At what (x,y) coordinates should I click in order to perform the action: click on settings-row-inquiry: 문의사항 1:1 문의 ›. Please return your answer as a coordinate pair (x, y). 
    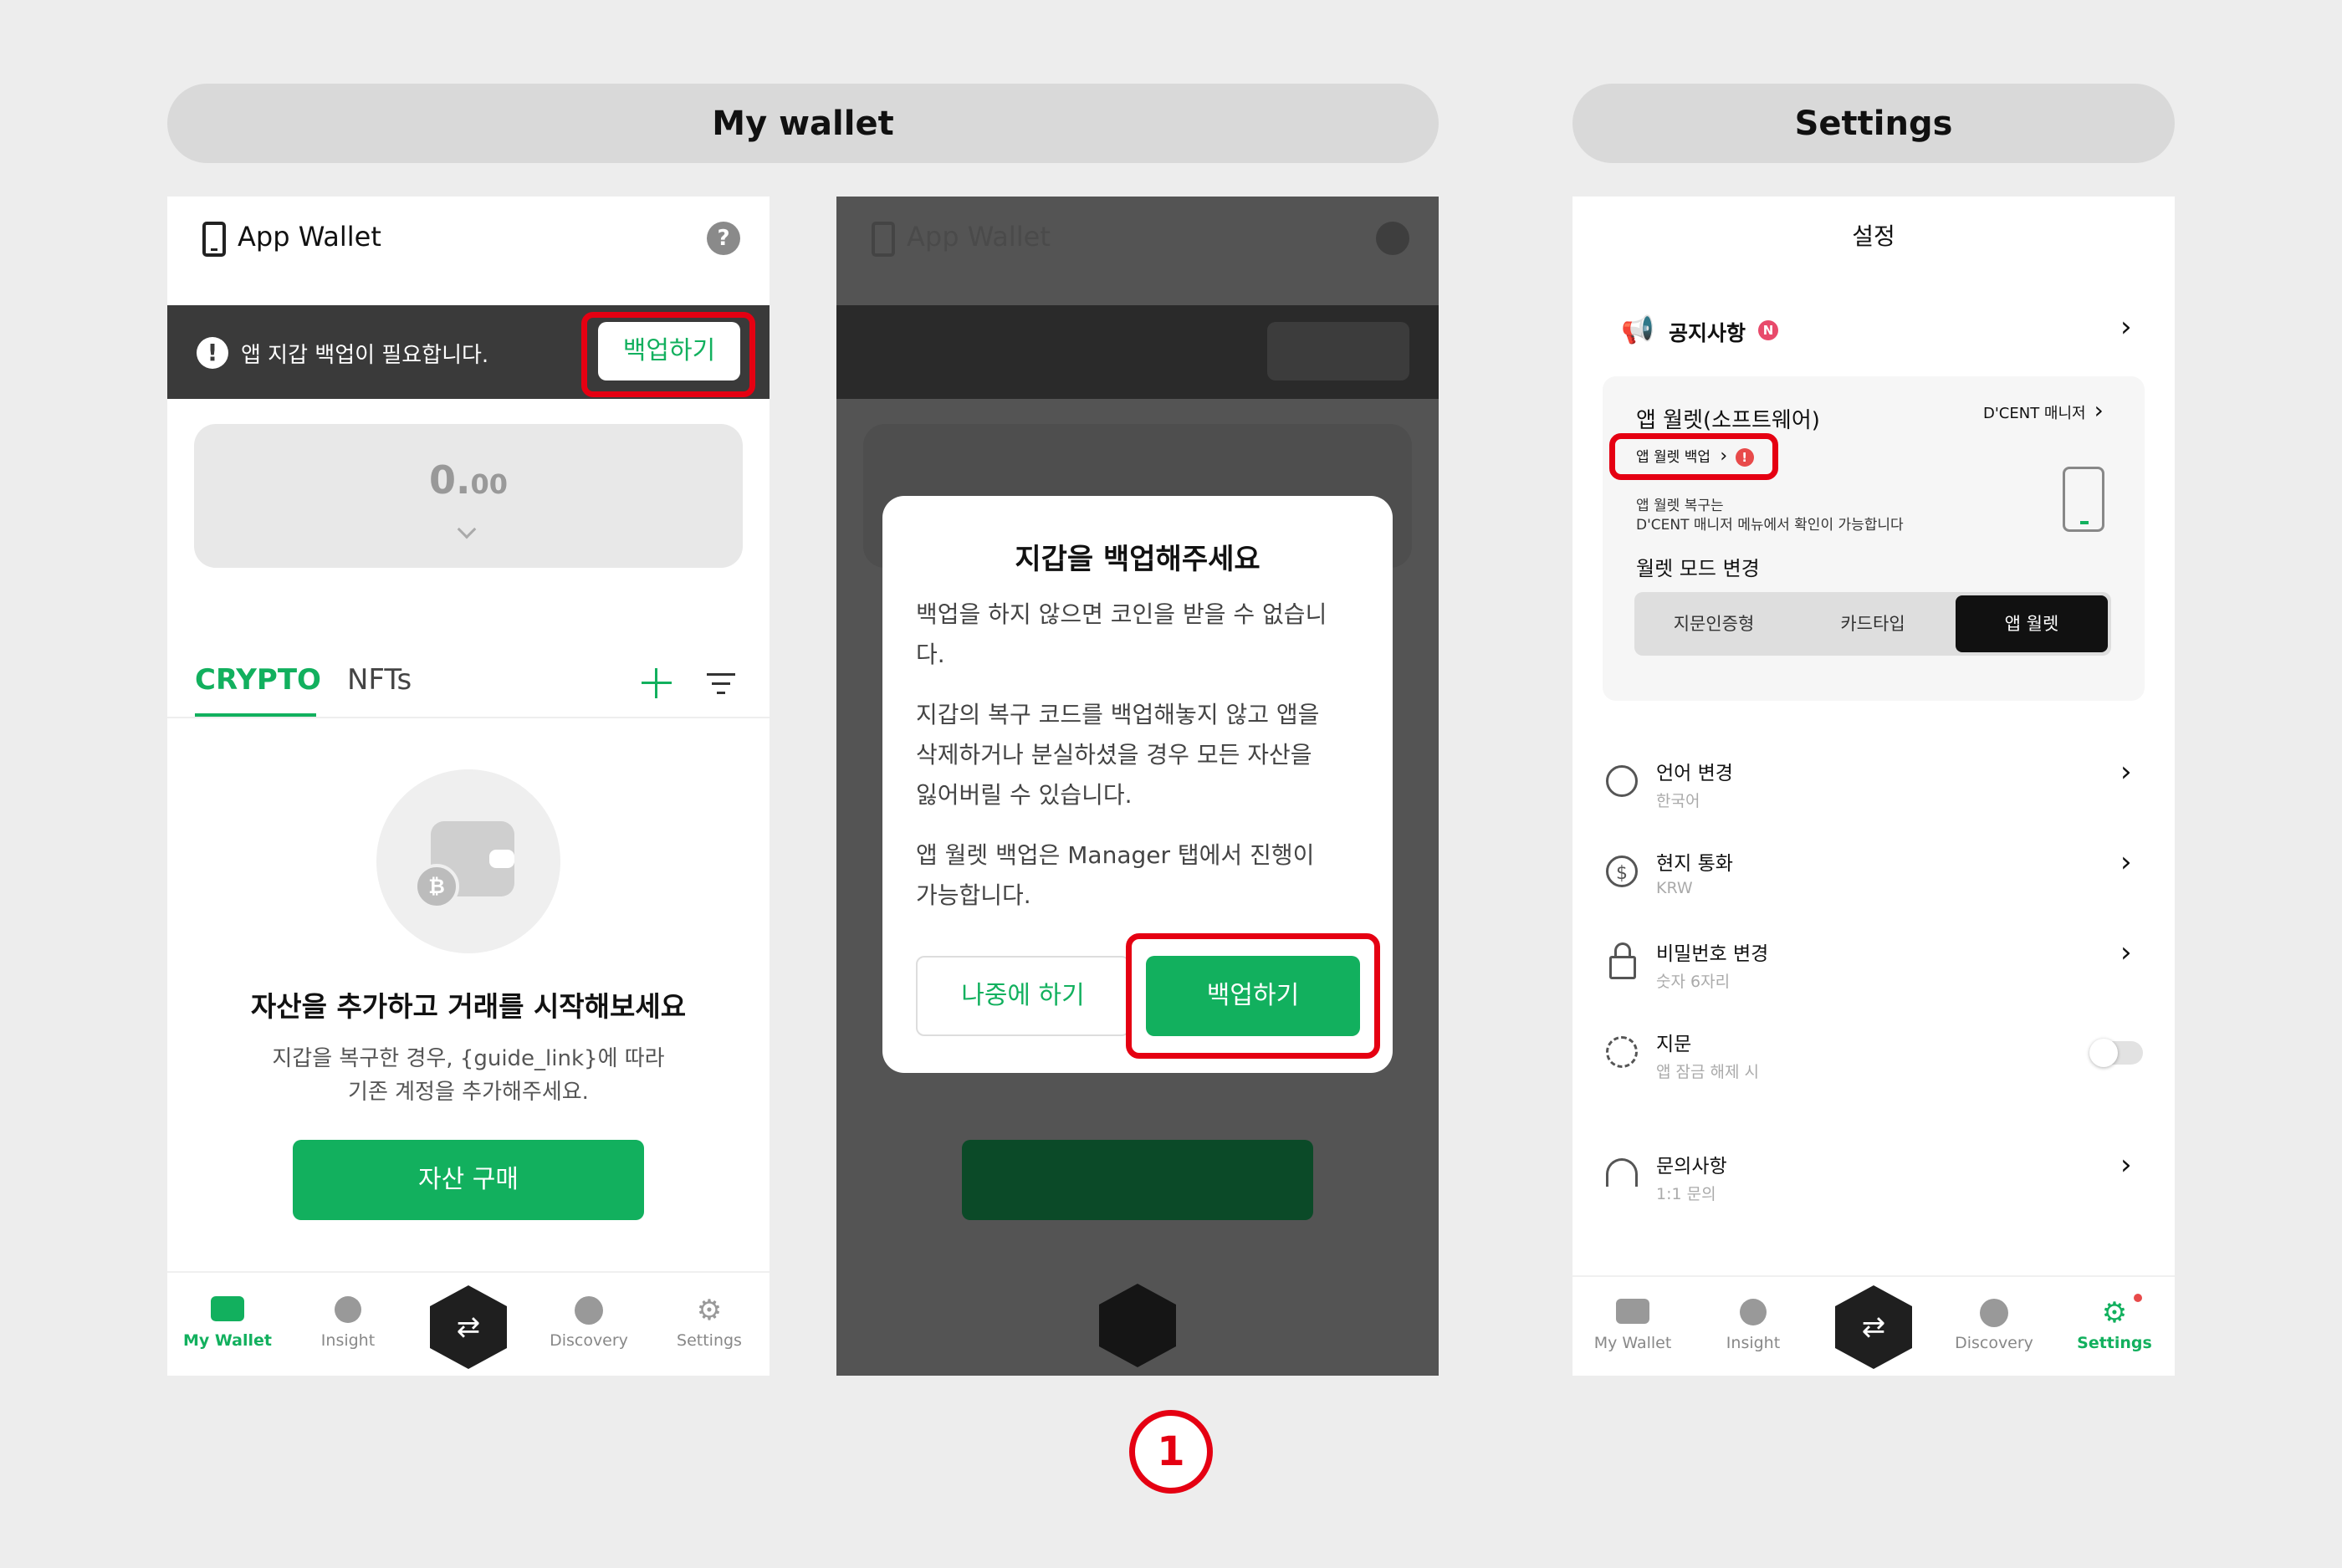
    Looking at the image, I should click on (1873, 1179).